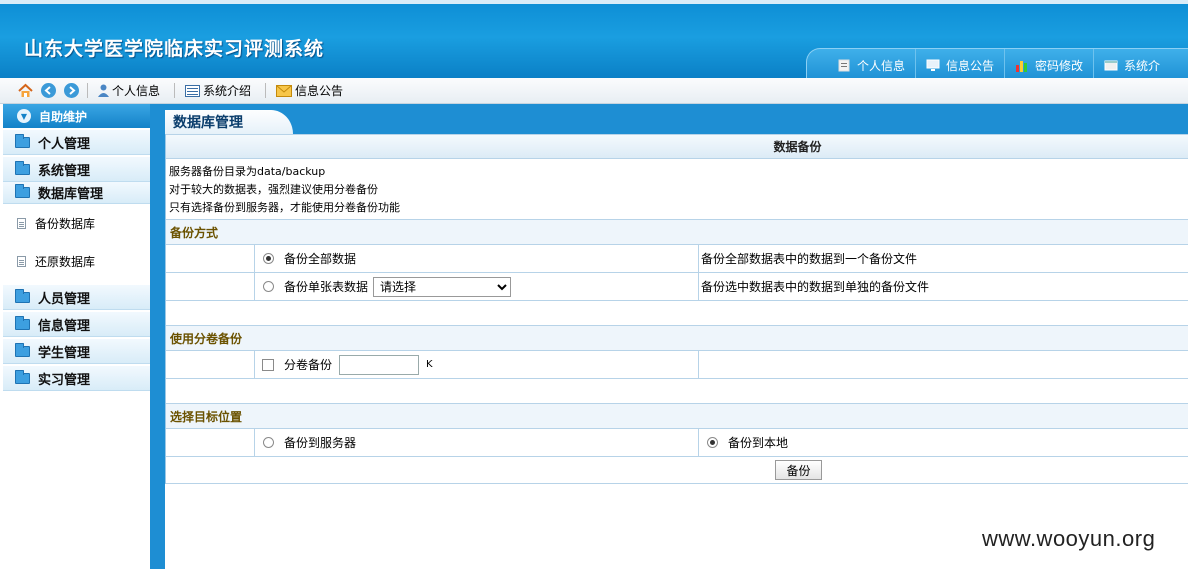  What do you see at coordinates (712, 442) in the screenshot?
I see `radio-target-local` at bounding box center [712, 442].